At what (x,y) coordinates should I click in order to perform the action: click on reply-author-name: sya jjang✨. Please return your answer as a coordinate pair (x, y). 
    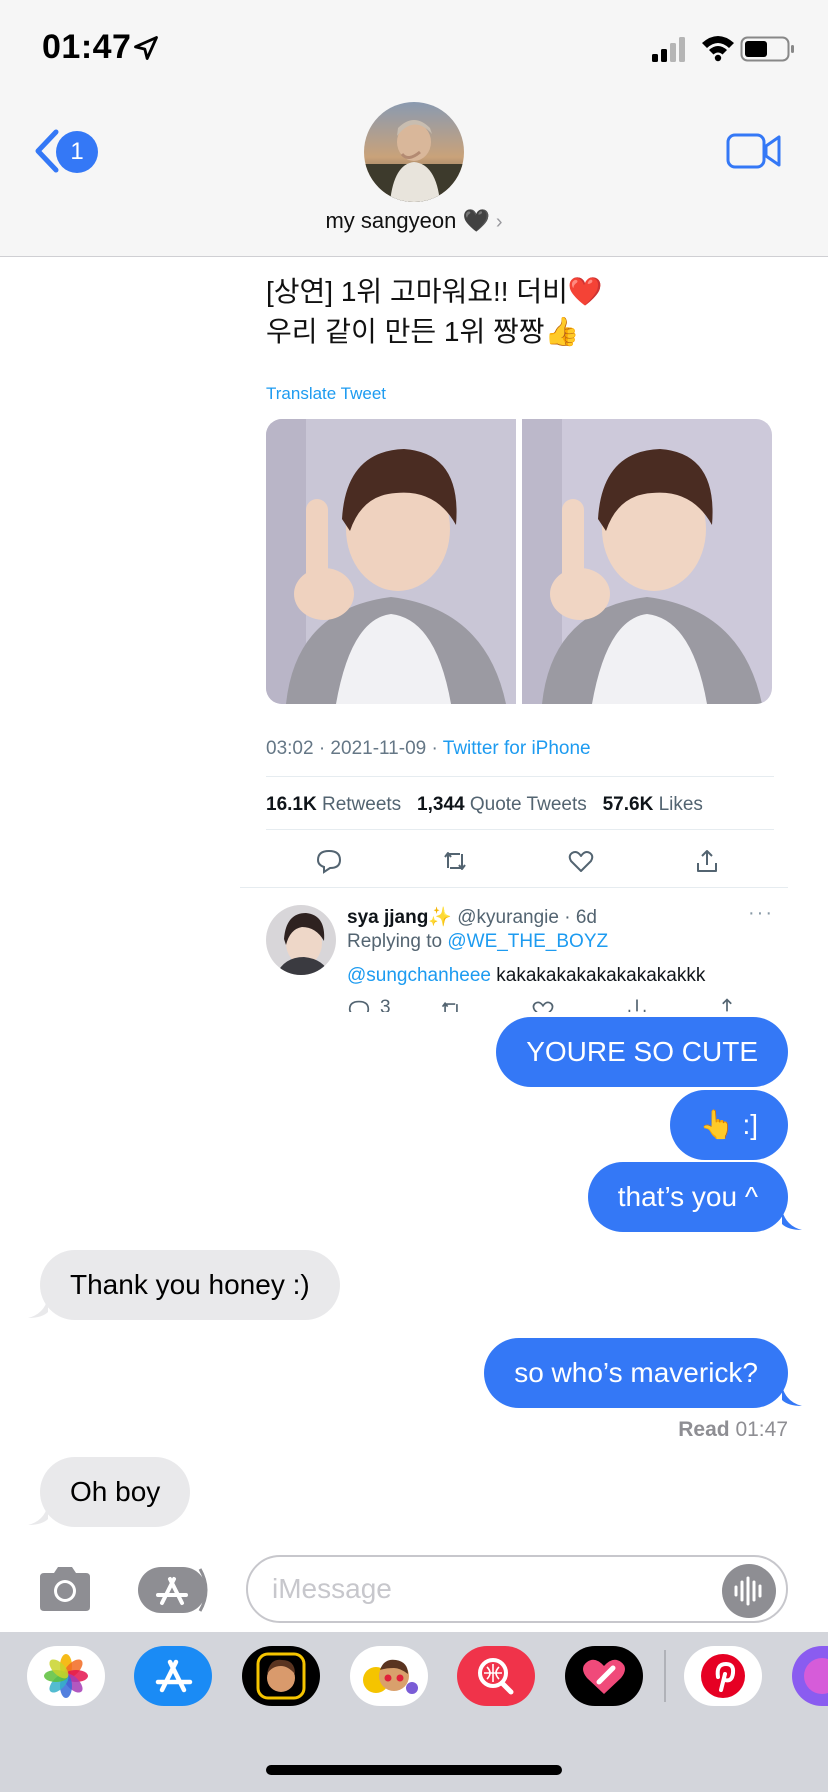
    Looking at the image, I should click on (399, 917).